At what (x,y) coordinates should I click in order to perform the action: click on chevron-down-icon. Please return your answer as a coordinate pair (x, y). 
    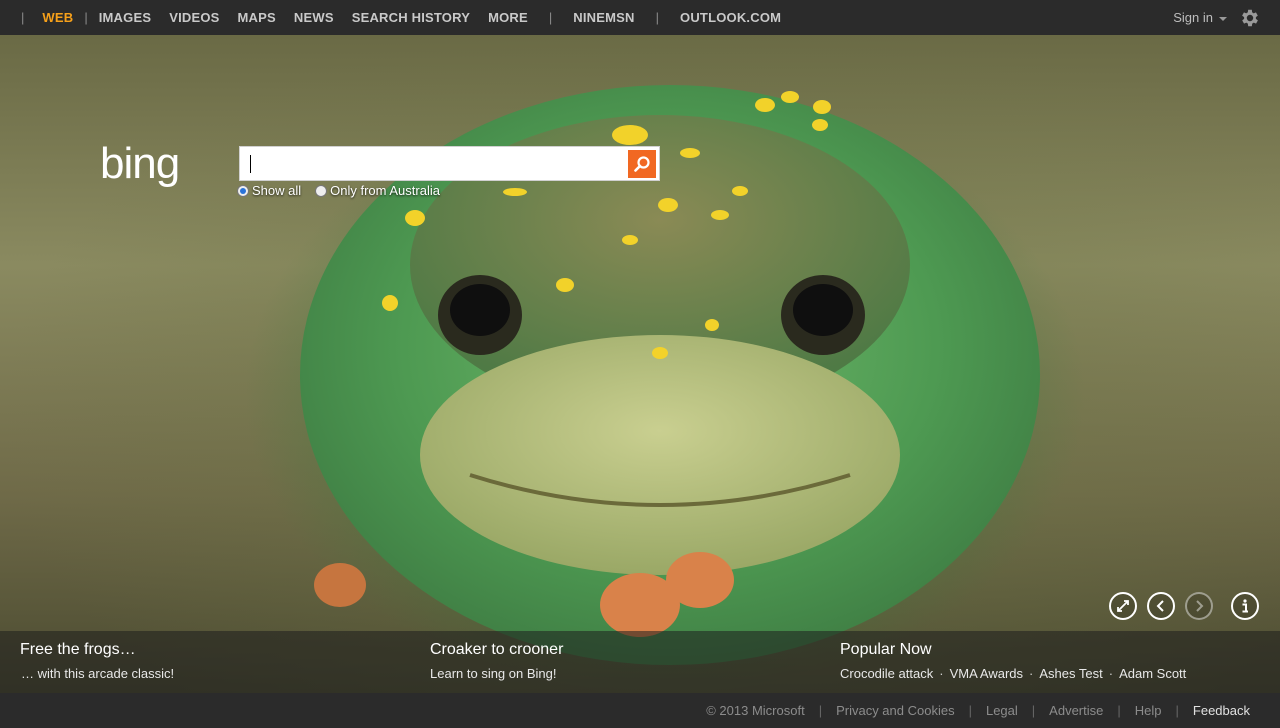
    Looking at the image, I should click on (1223, 18).